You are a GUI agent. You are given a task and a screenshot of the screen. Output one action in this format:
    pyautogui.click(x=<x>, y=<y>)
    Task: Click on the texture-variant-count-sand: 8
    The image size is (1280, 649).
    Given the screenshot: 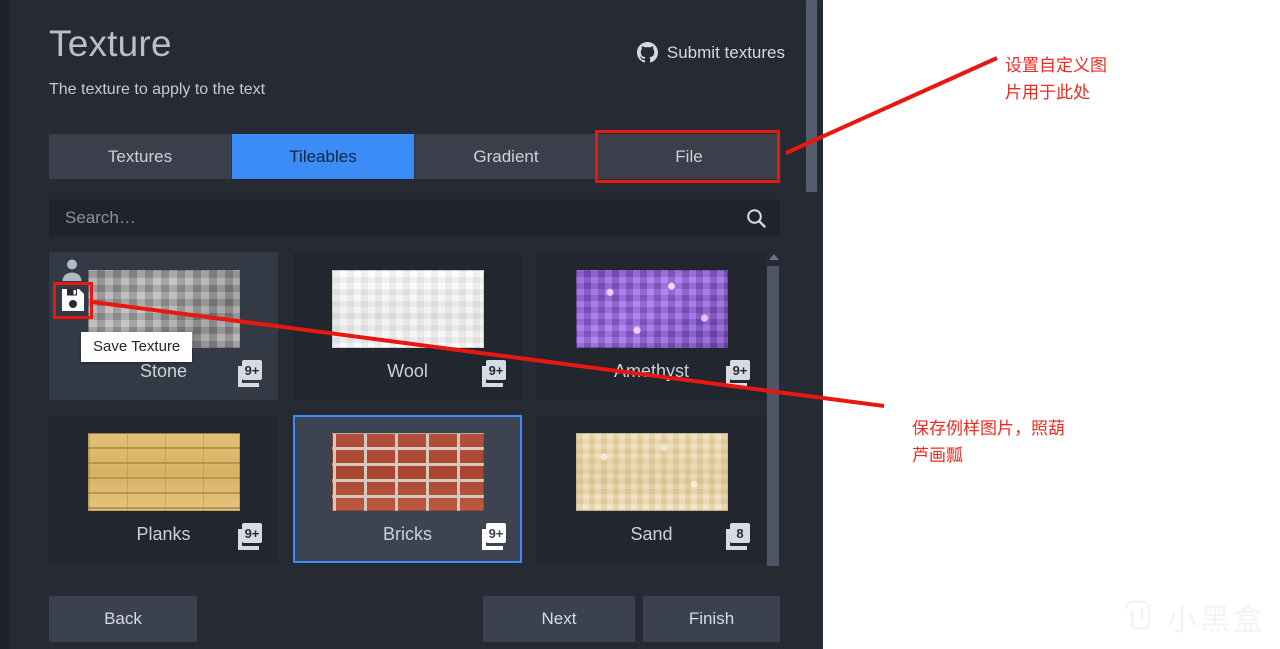 What is the action you would take?
    pyautogui.click(x=737, y=536)
    